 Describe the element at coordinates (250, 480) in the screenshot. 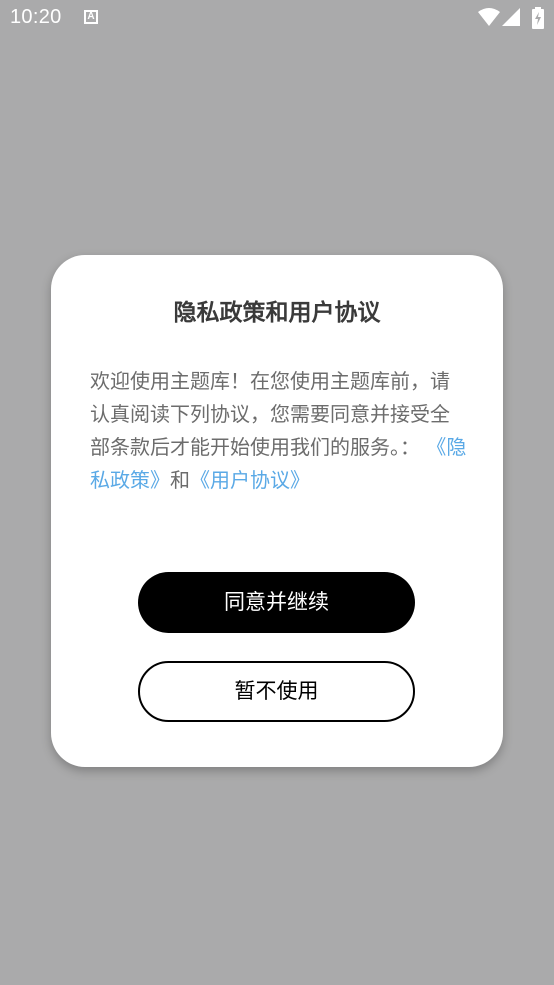

I see `user-agreement-link: 《用户协议》` at that location.